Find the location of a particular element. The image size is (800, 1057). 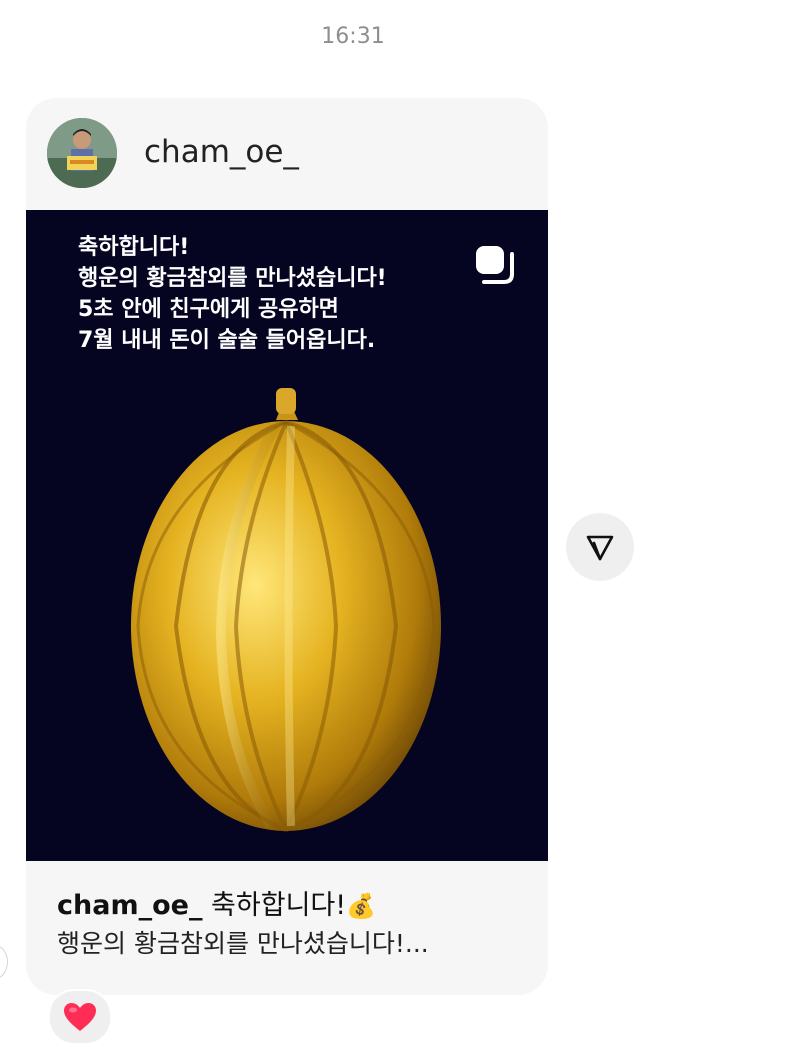

reaction-badge is located at coordinates (80, 1017).